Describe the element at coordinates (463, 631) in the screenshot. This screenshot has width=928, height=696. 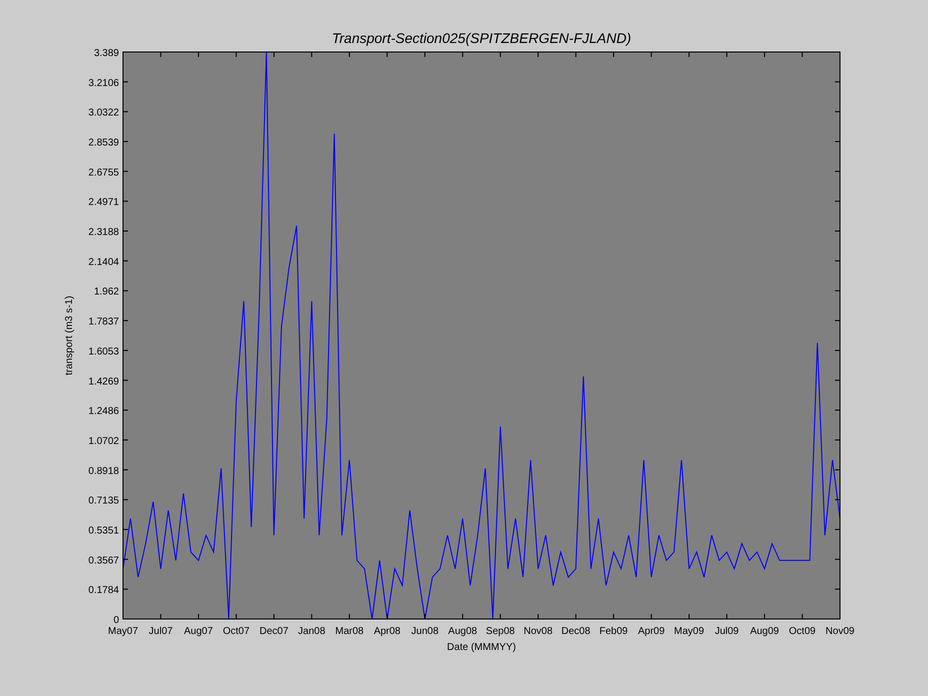
I see `x-tick-label: Aug08` at that location.